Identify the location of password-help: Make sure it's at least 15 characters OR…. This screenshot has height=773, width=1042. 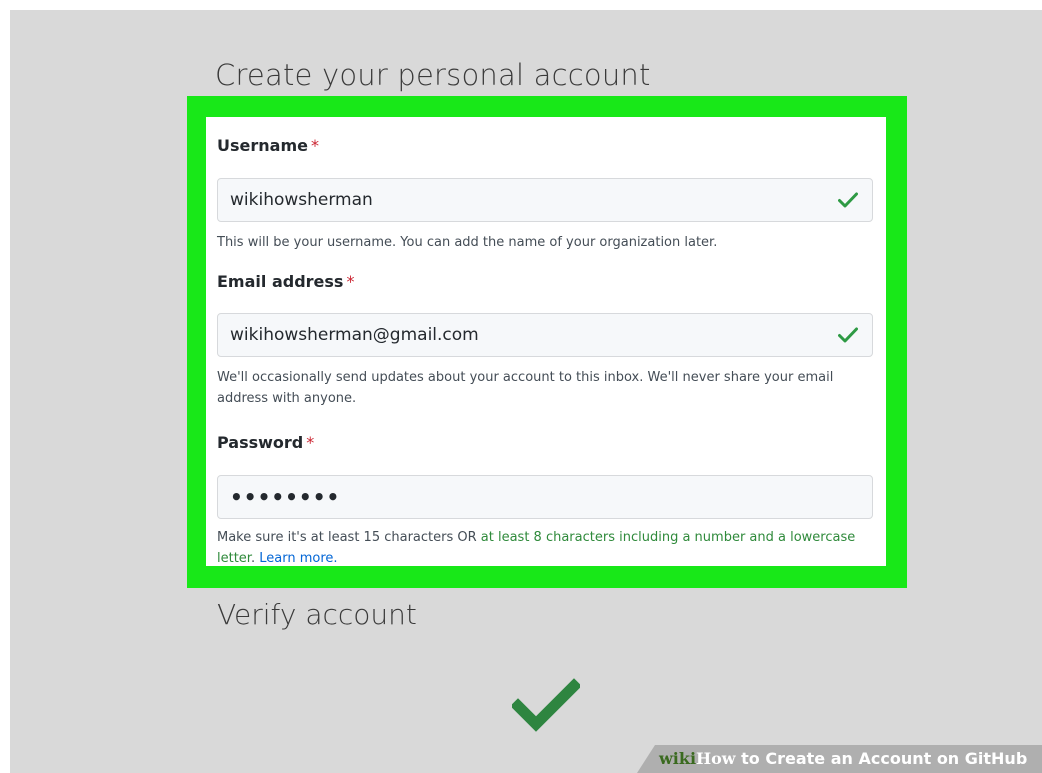
(549, 548).